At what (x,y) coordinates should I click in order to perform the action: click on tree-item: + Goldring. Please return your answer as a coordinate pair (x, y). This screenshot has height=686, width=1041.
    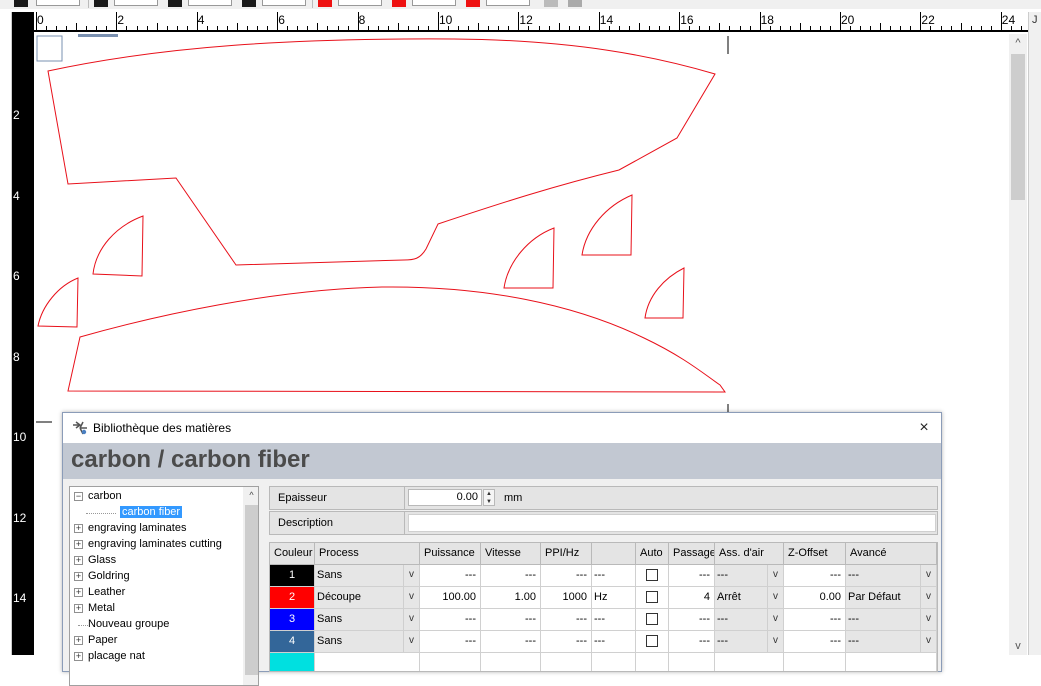
    Looking at the image, I should click on (155, 577).